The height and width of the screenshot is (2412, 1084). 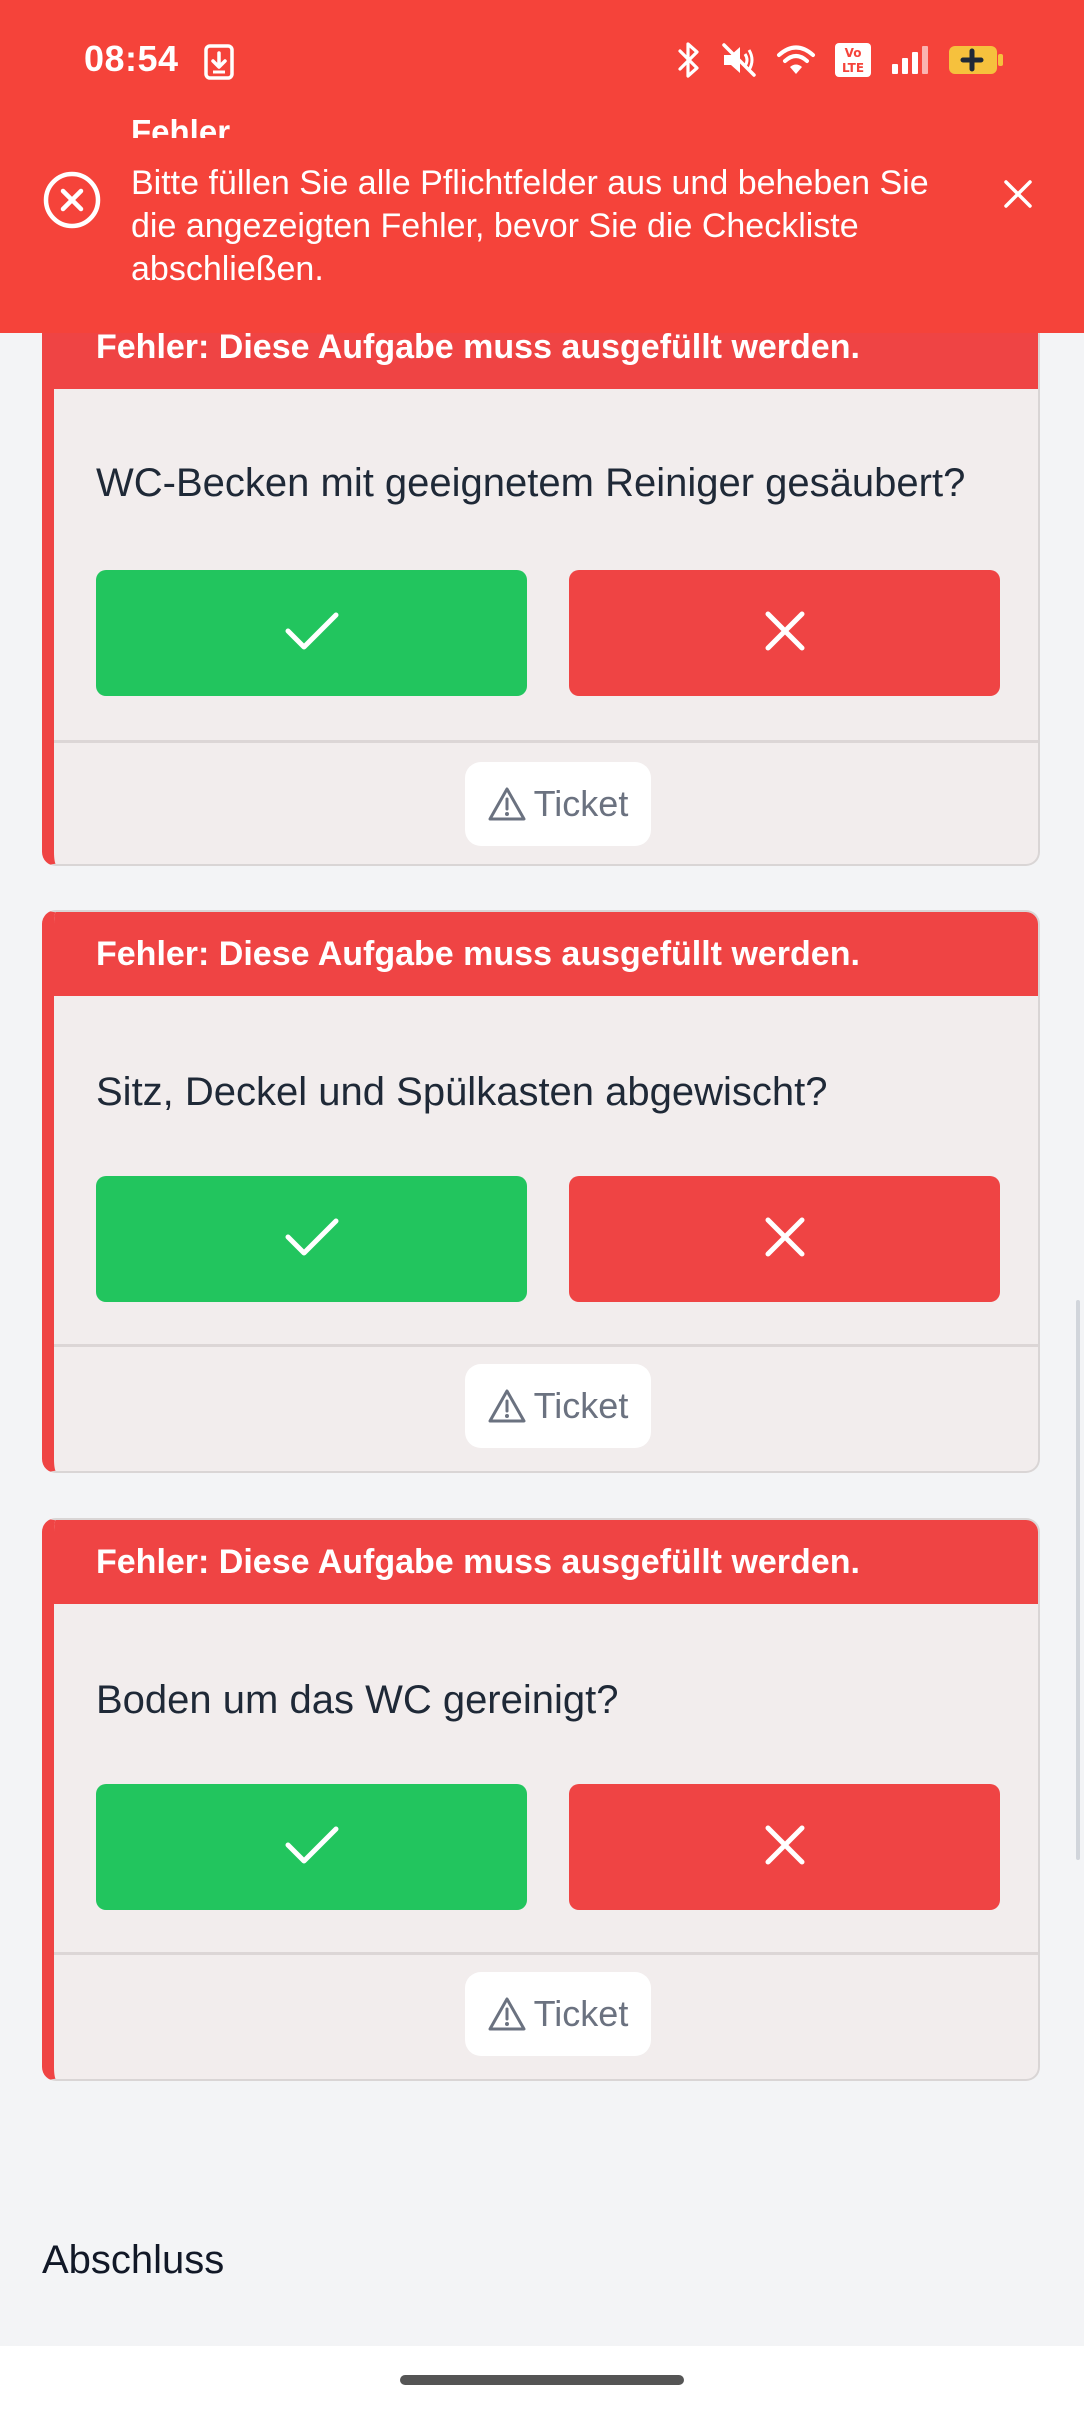 I want to click on toast-close-button, so click(x=1018, y=196).